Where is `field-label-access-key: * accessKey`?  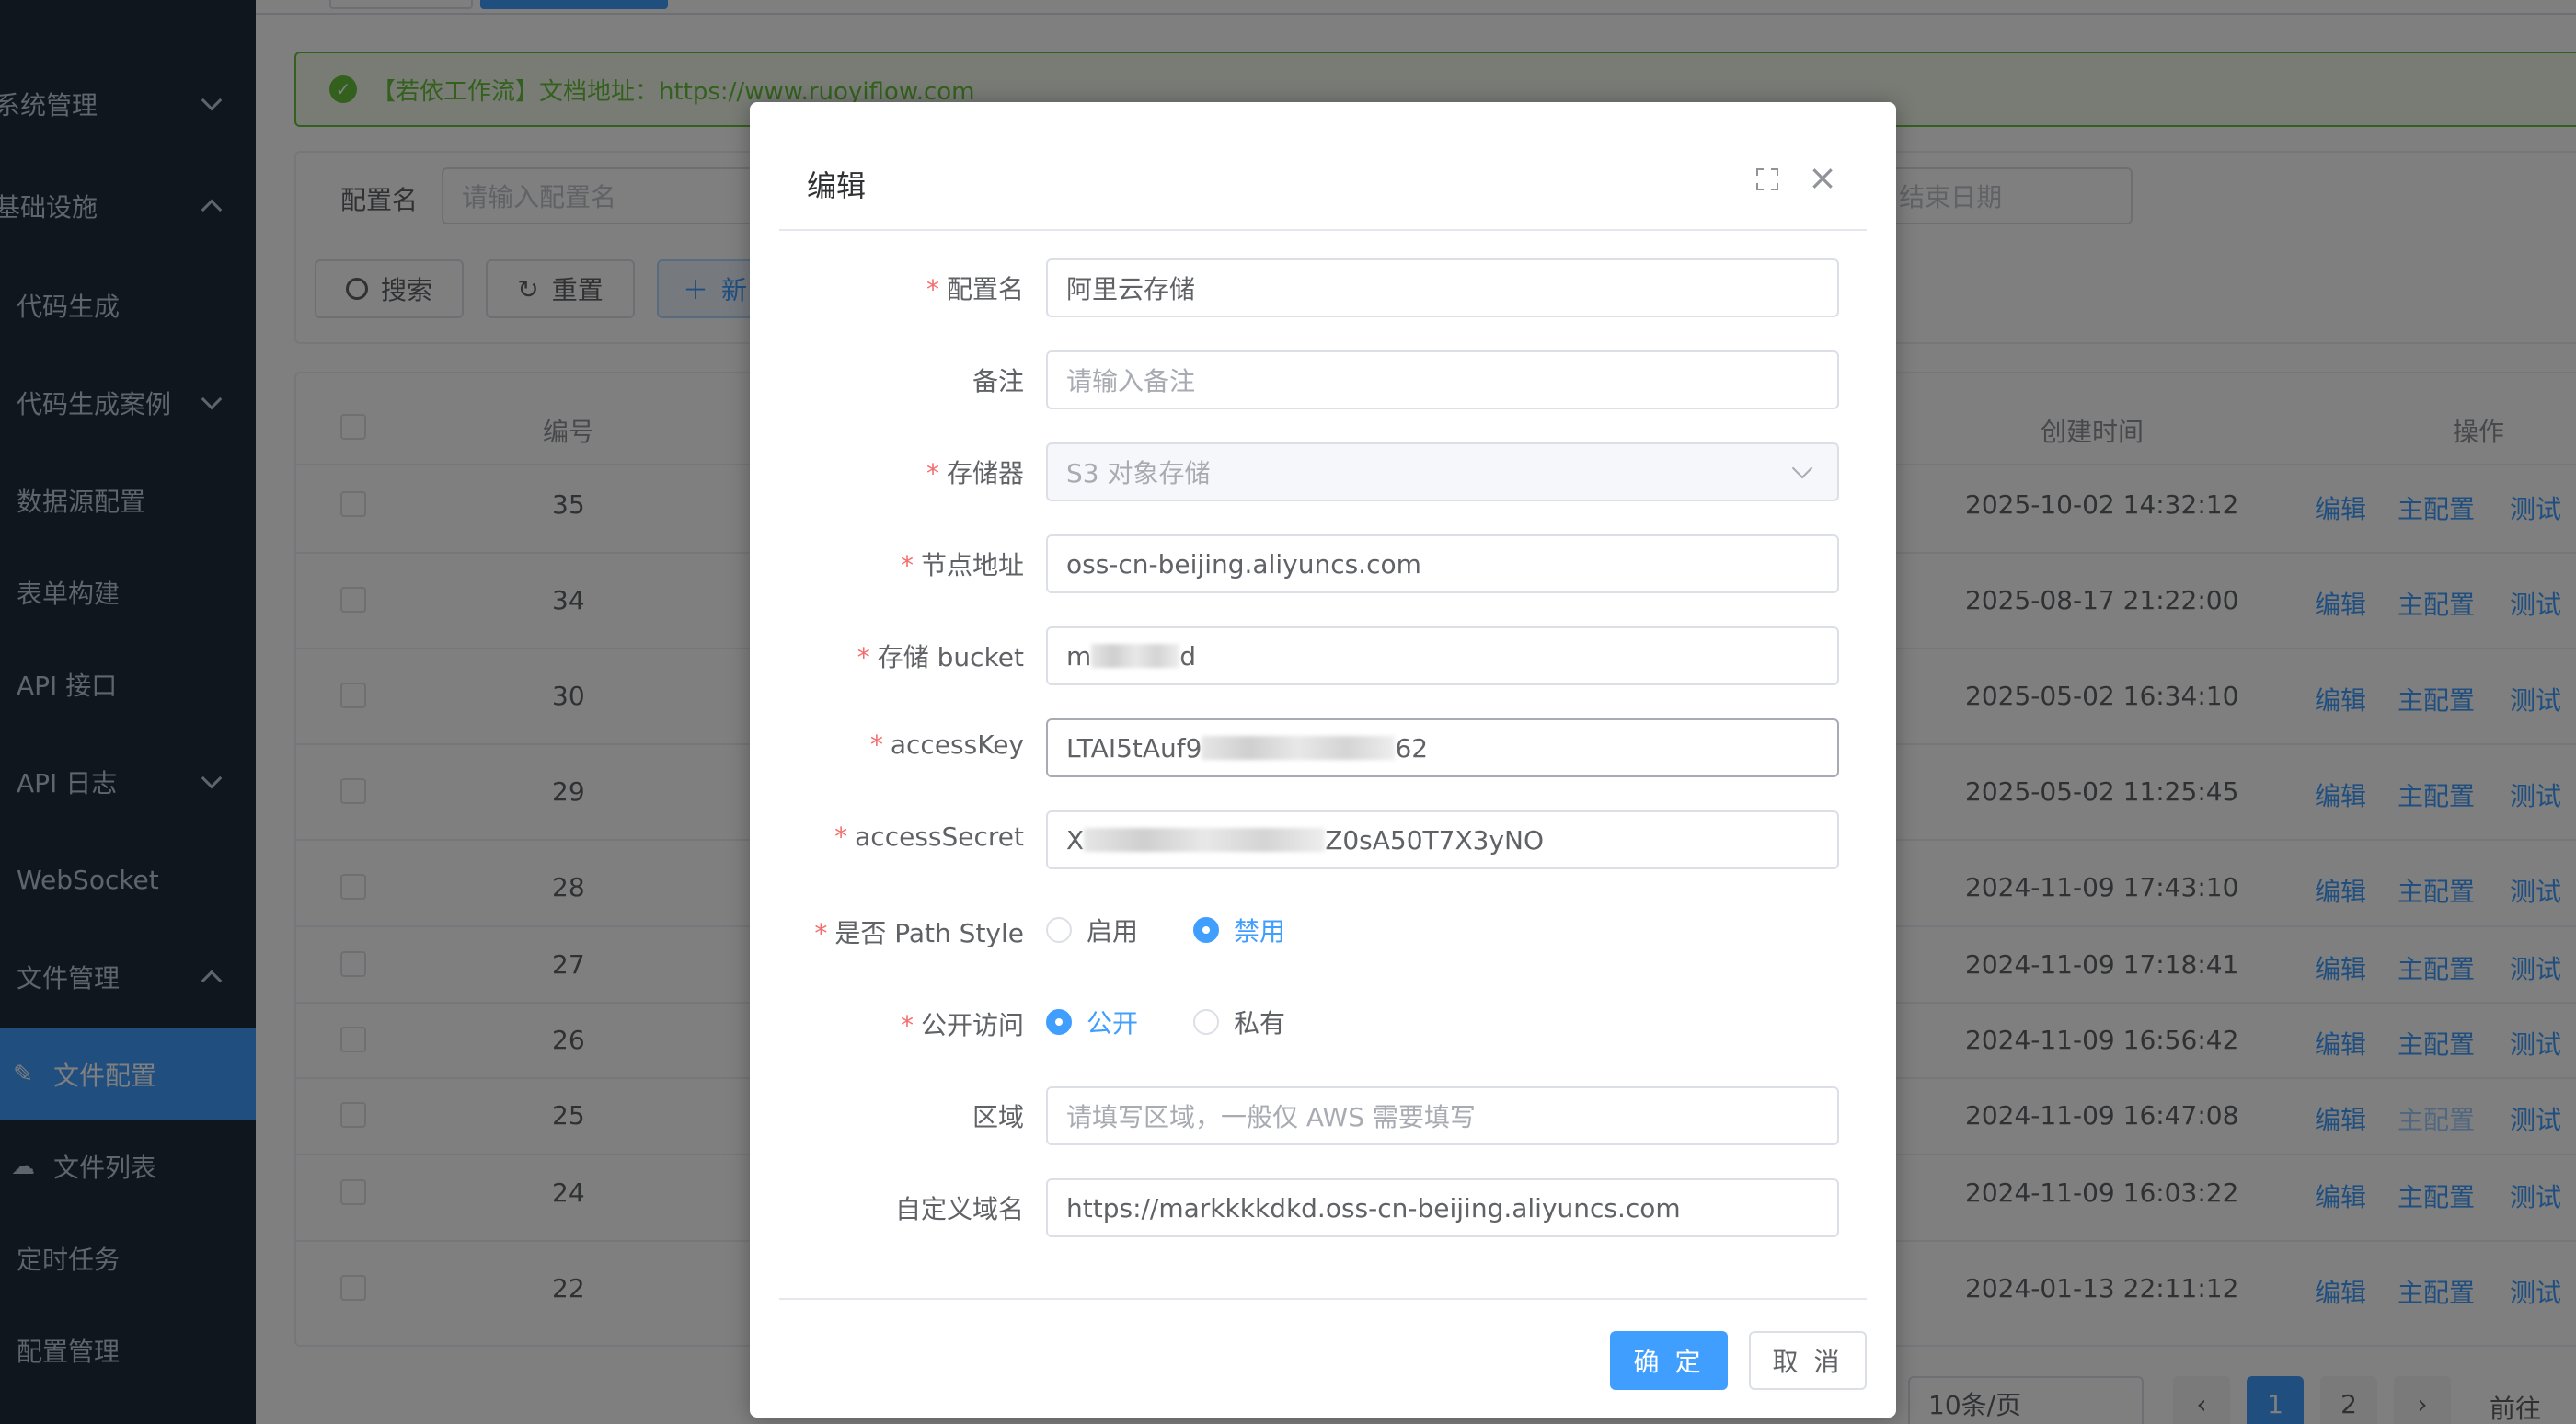
field-label-access-key: * accessKey is located at coordinates (947, 744).